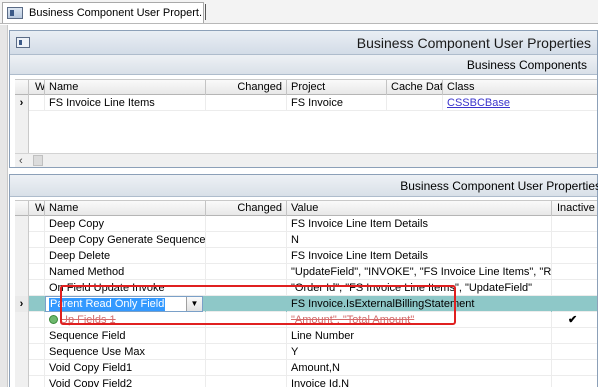  What do you see at coordinates (125, 240) in the screenshot?
I see `cell-name: Deep Copy Generate Sequence` at bounding box center [125, 240].